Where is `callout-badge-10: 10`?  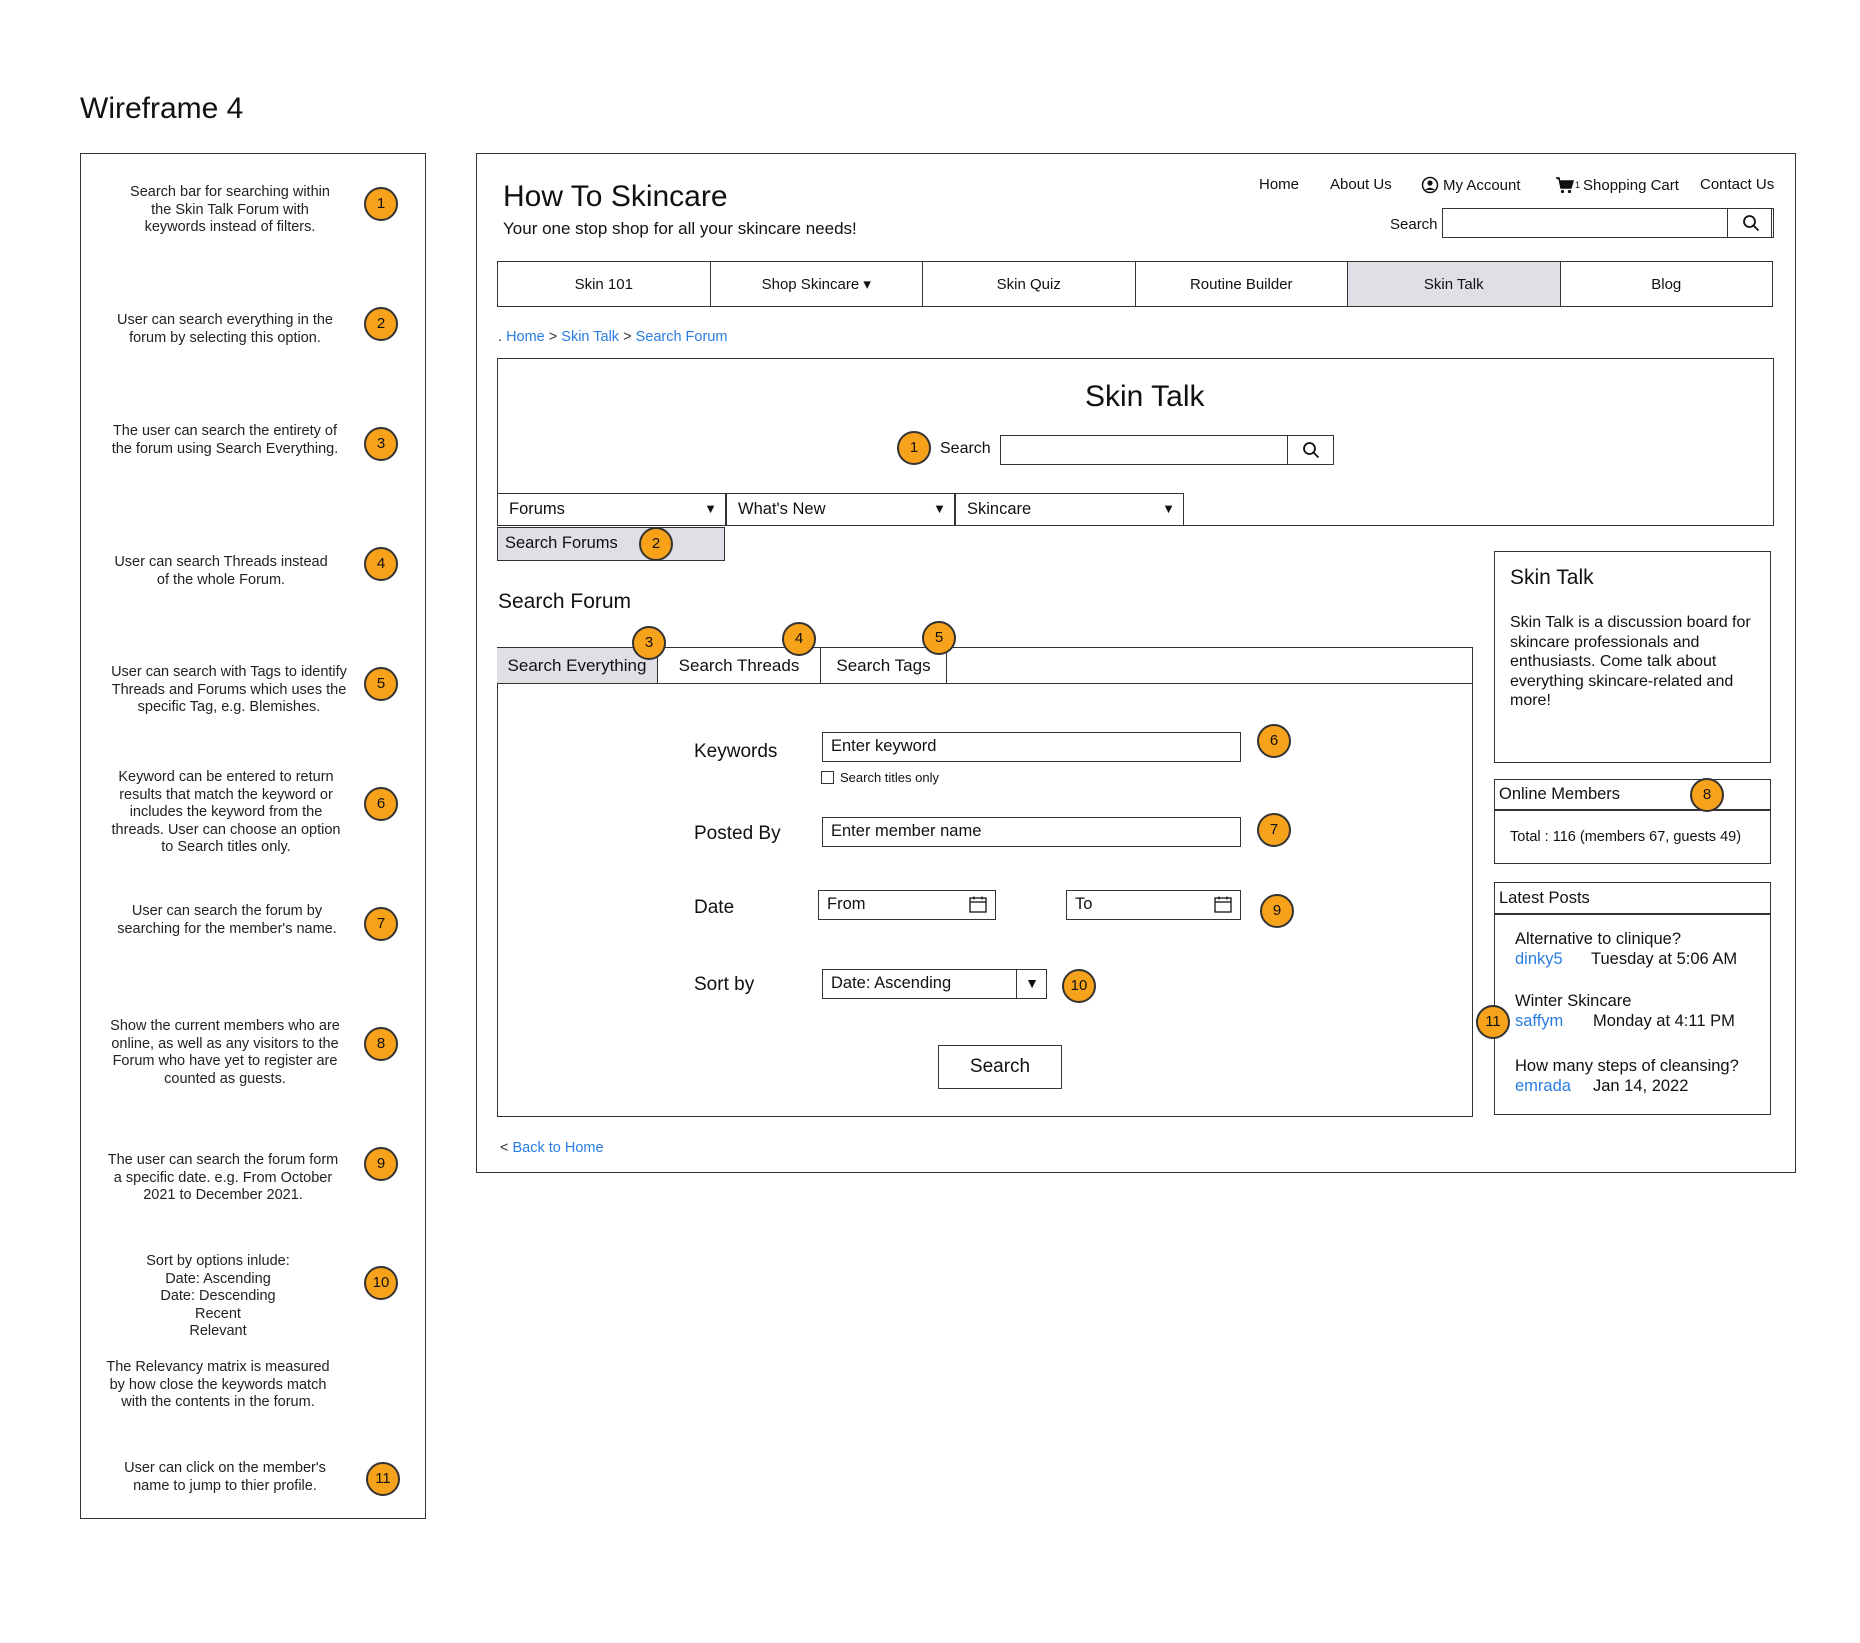
callout-badge-10: 10 is located at coordinates (1079, 986).